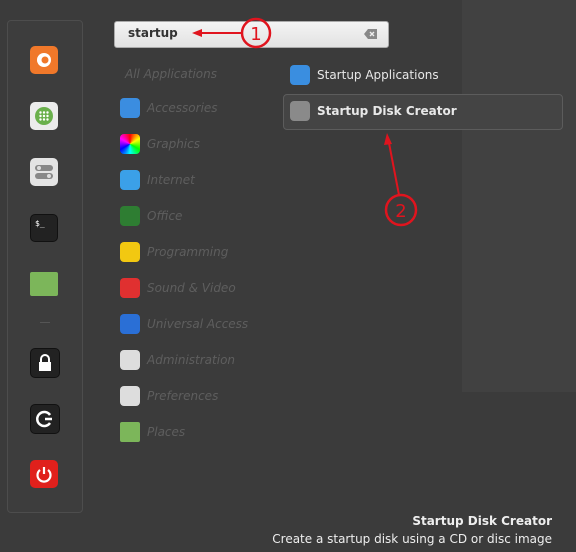 The height and width of the screenshot is (552, 576). I want to click on annotations: 1 2, so click(305, 122).